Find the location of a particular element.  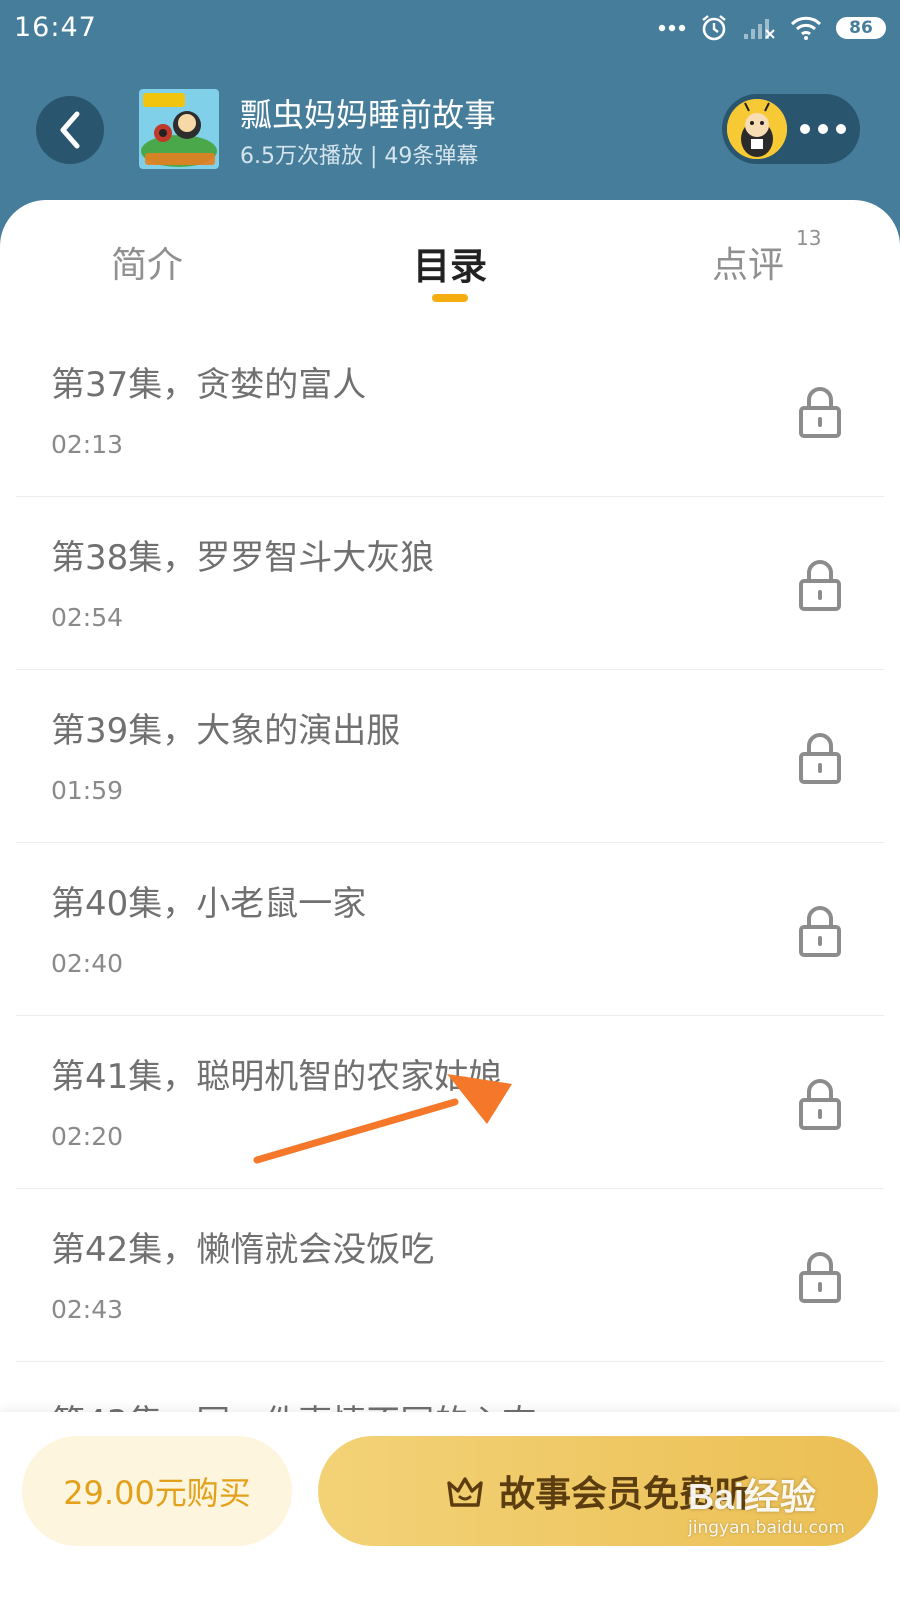

episode-duration: 02:43 is located at coordinates (87, 1309).